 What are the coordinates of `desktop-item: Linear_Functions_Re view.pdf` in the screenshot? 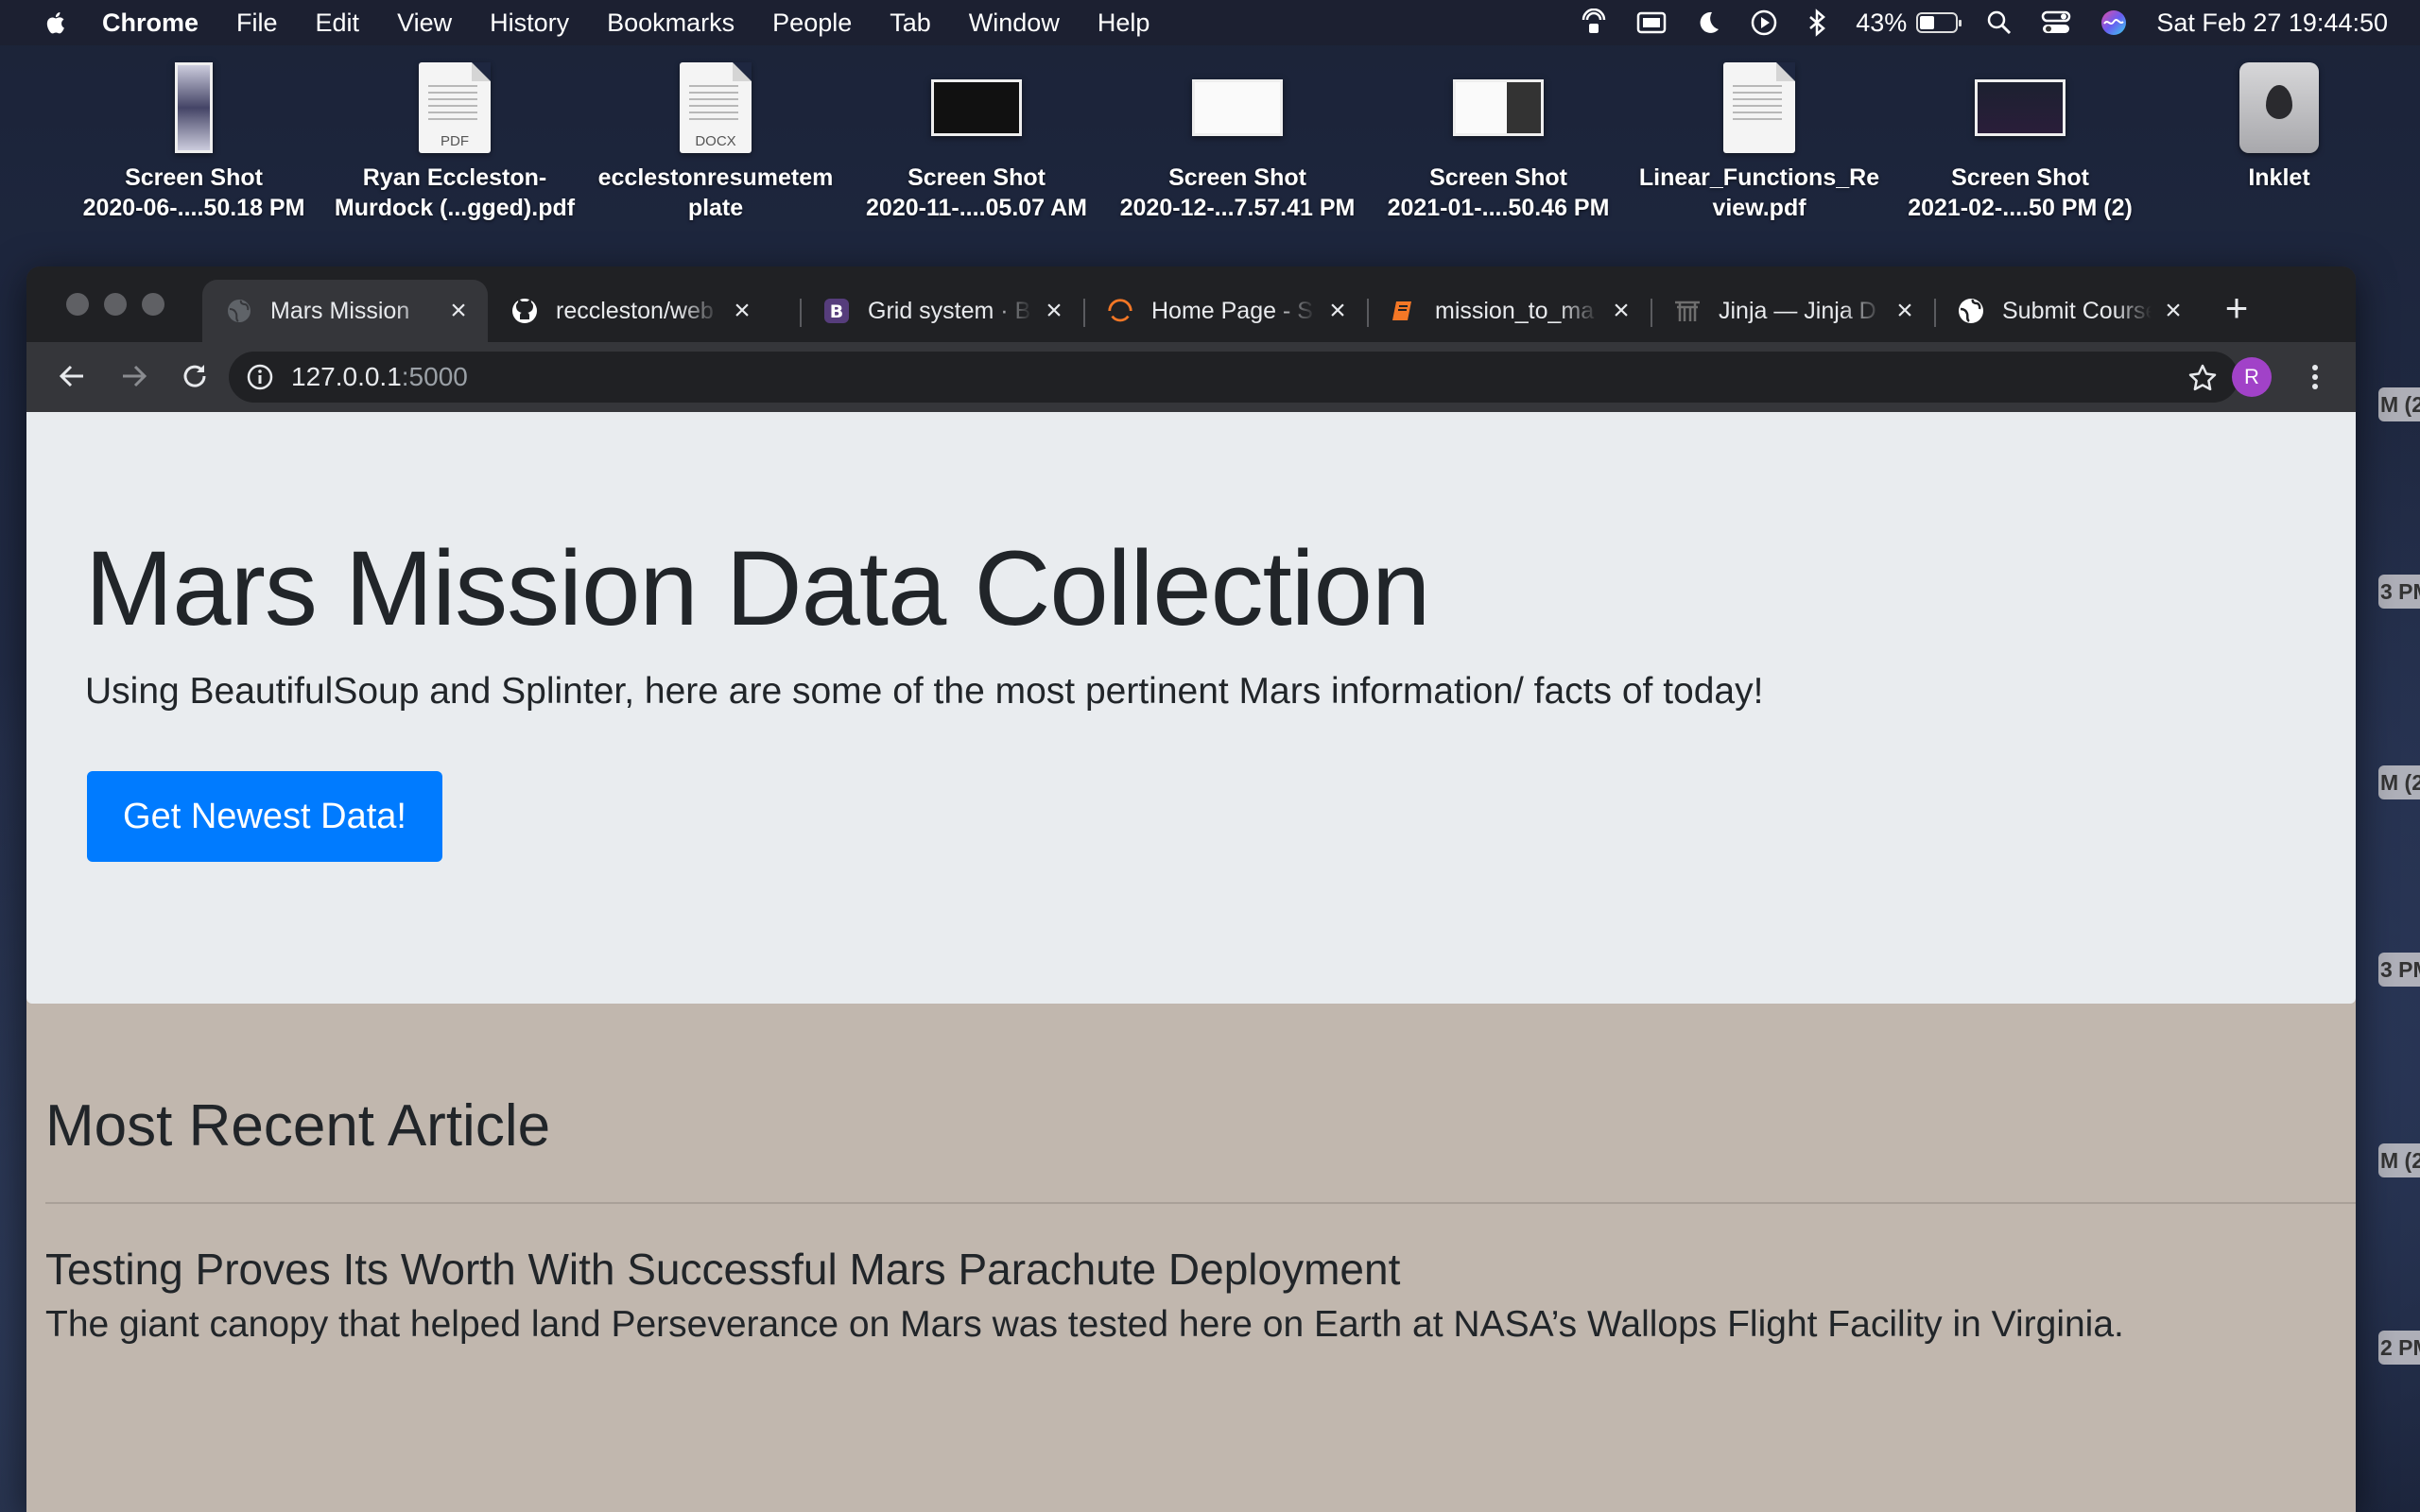 It's located at (1759, 141).